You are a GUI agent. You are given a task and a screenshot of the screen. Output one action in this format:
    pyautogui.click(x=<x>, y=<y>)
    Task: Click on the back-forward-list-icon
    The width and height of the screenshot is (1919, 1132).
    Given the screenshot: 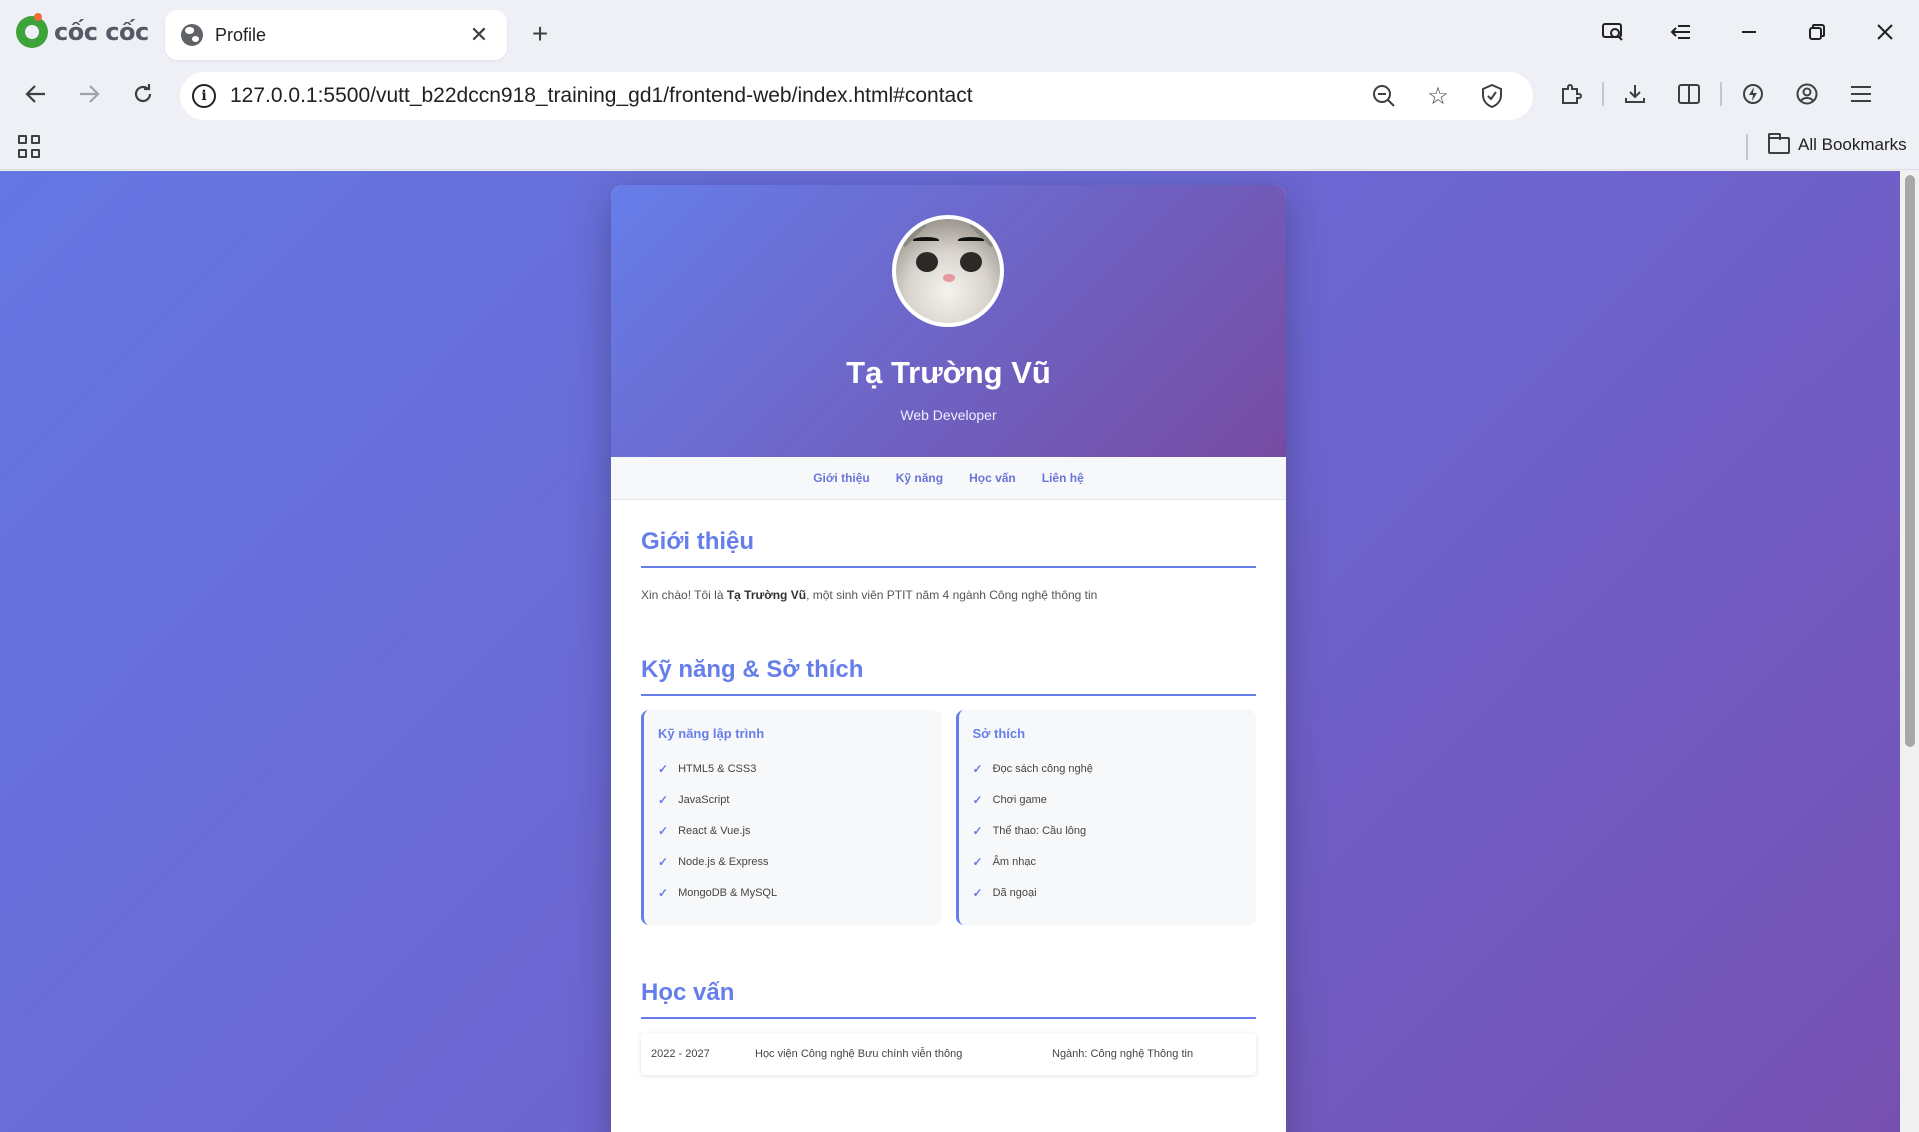 What is the action you would take?
    pyautogui.click(x=1681, y=32)
    